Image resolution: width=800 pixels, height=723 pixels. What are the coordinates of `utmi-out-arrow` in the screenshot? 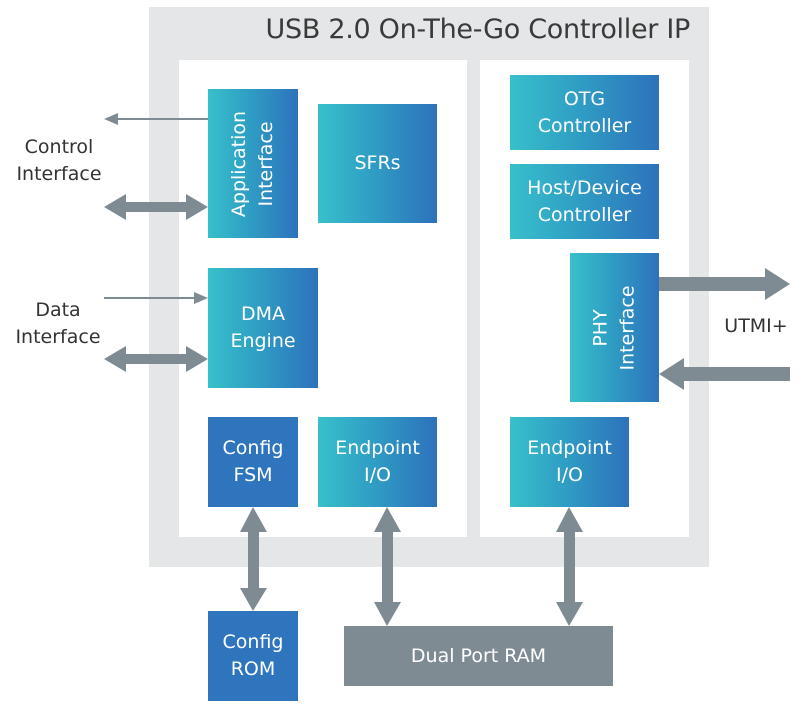 It's located at (724, 284).